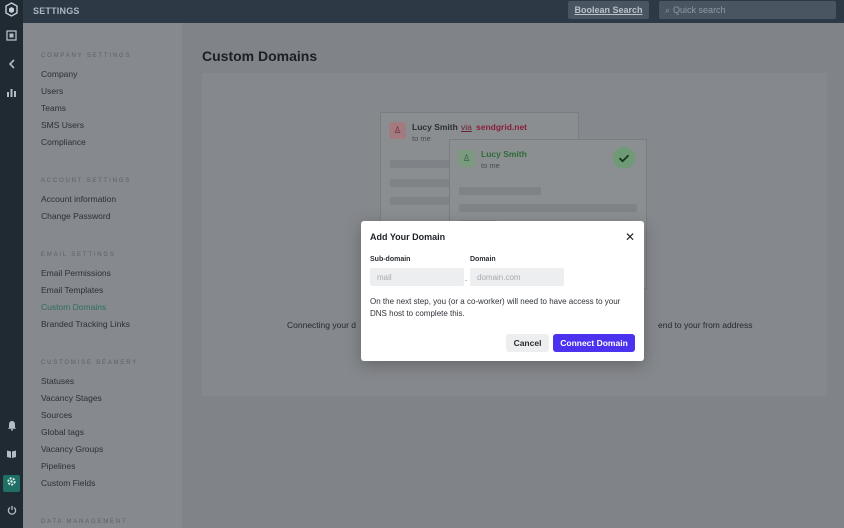 This screenshot has width=844, height=528. I want to click on via-domain: sendgrid.net, so click(502, 127).